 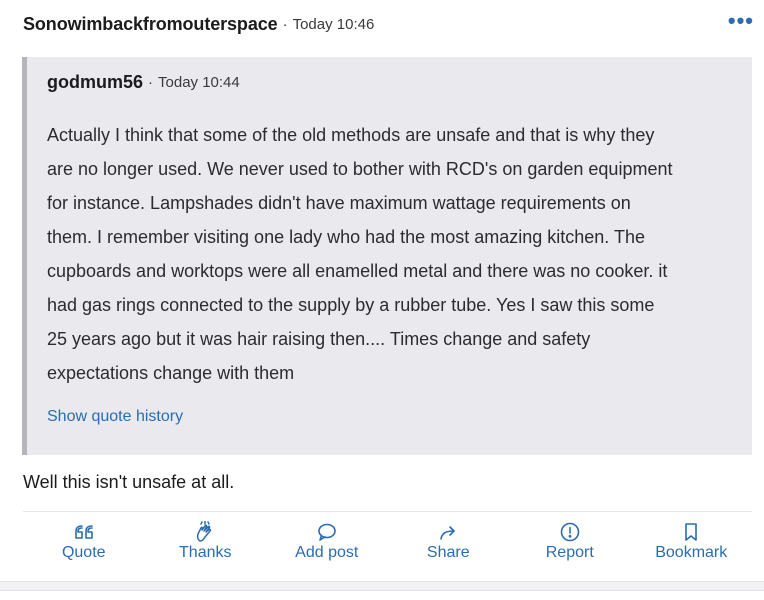 I want to click on show-quote-history-link: Show quote history, so click(x=115, y=417).